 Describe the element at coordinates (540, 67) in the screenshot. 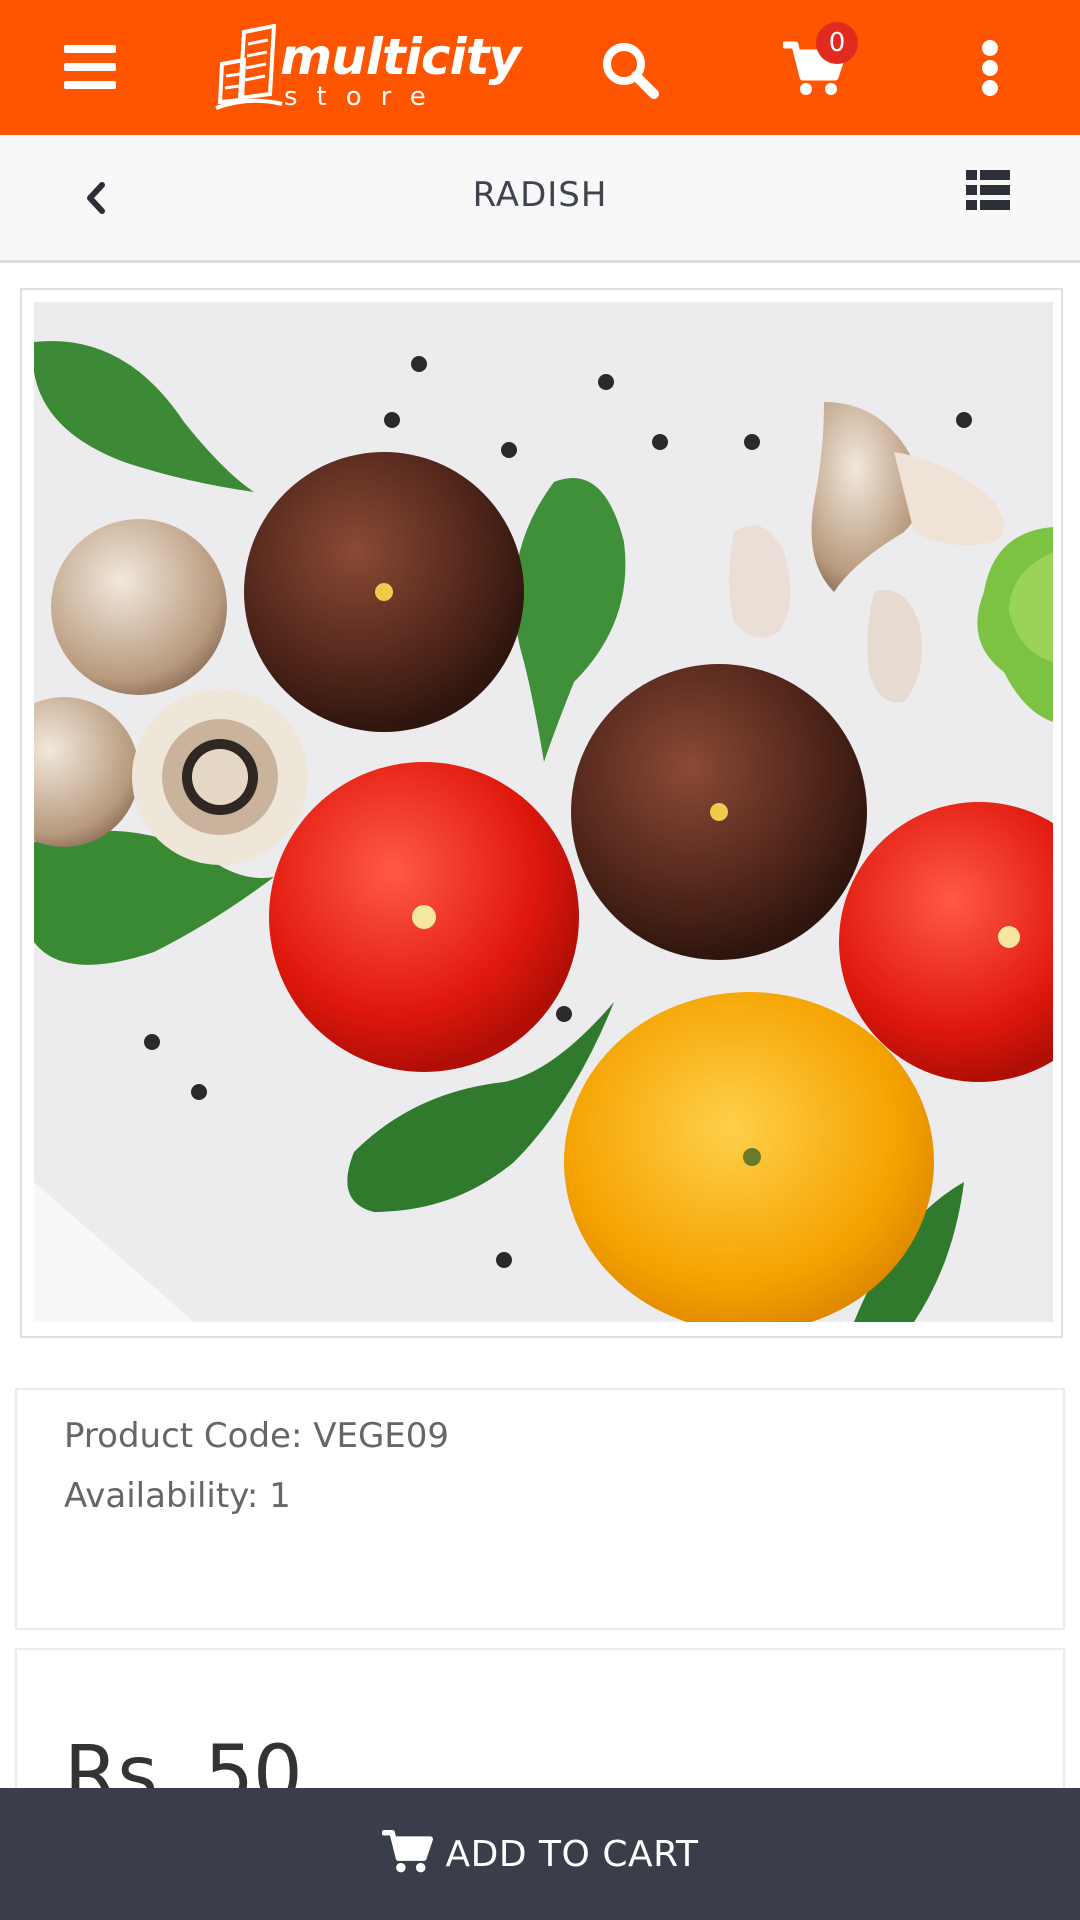

I see `app-bar: multicity store 0` at that location.